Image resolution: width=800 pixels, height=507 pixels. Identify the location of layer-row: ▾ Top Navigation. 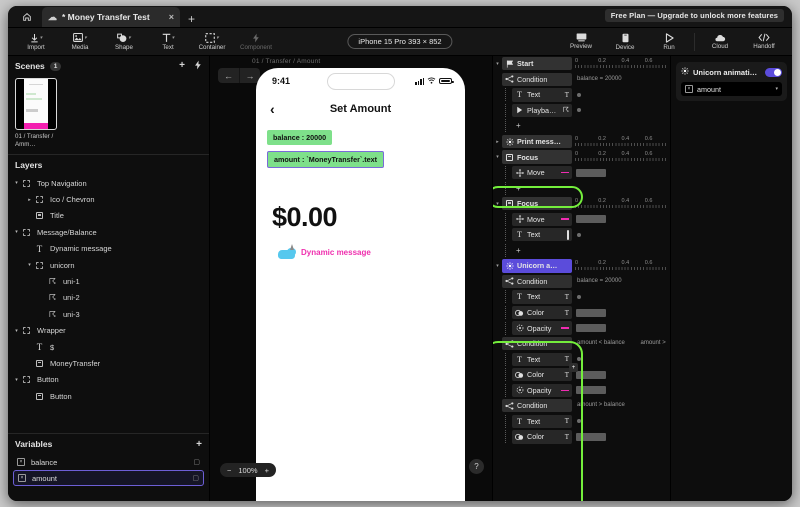
(108, 183).